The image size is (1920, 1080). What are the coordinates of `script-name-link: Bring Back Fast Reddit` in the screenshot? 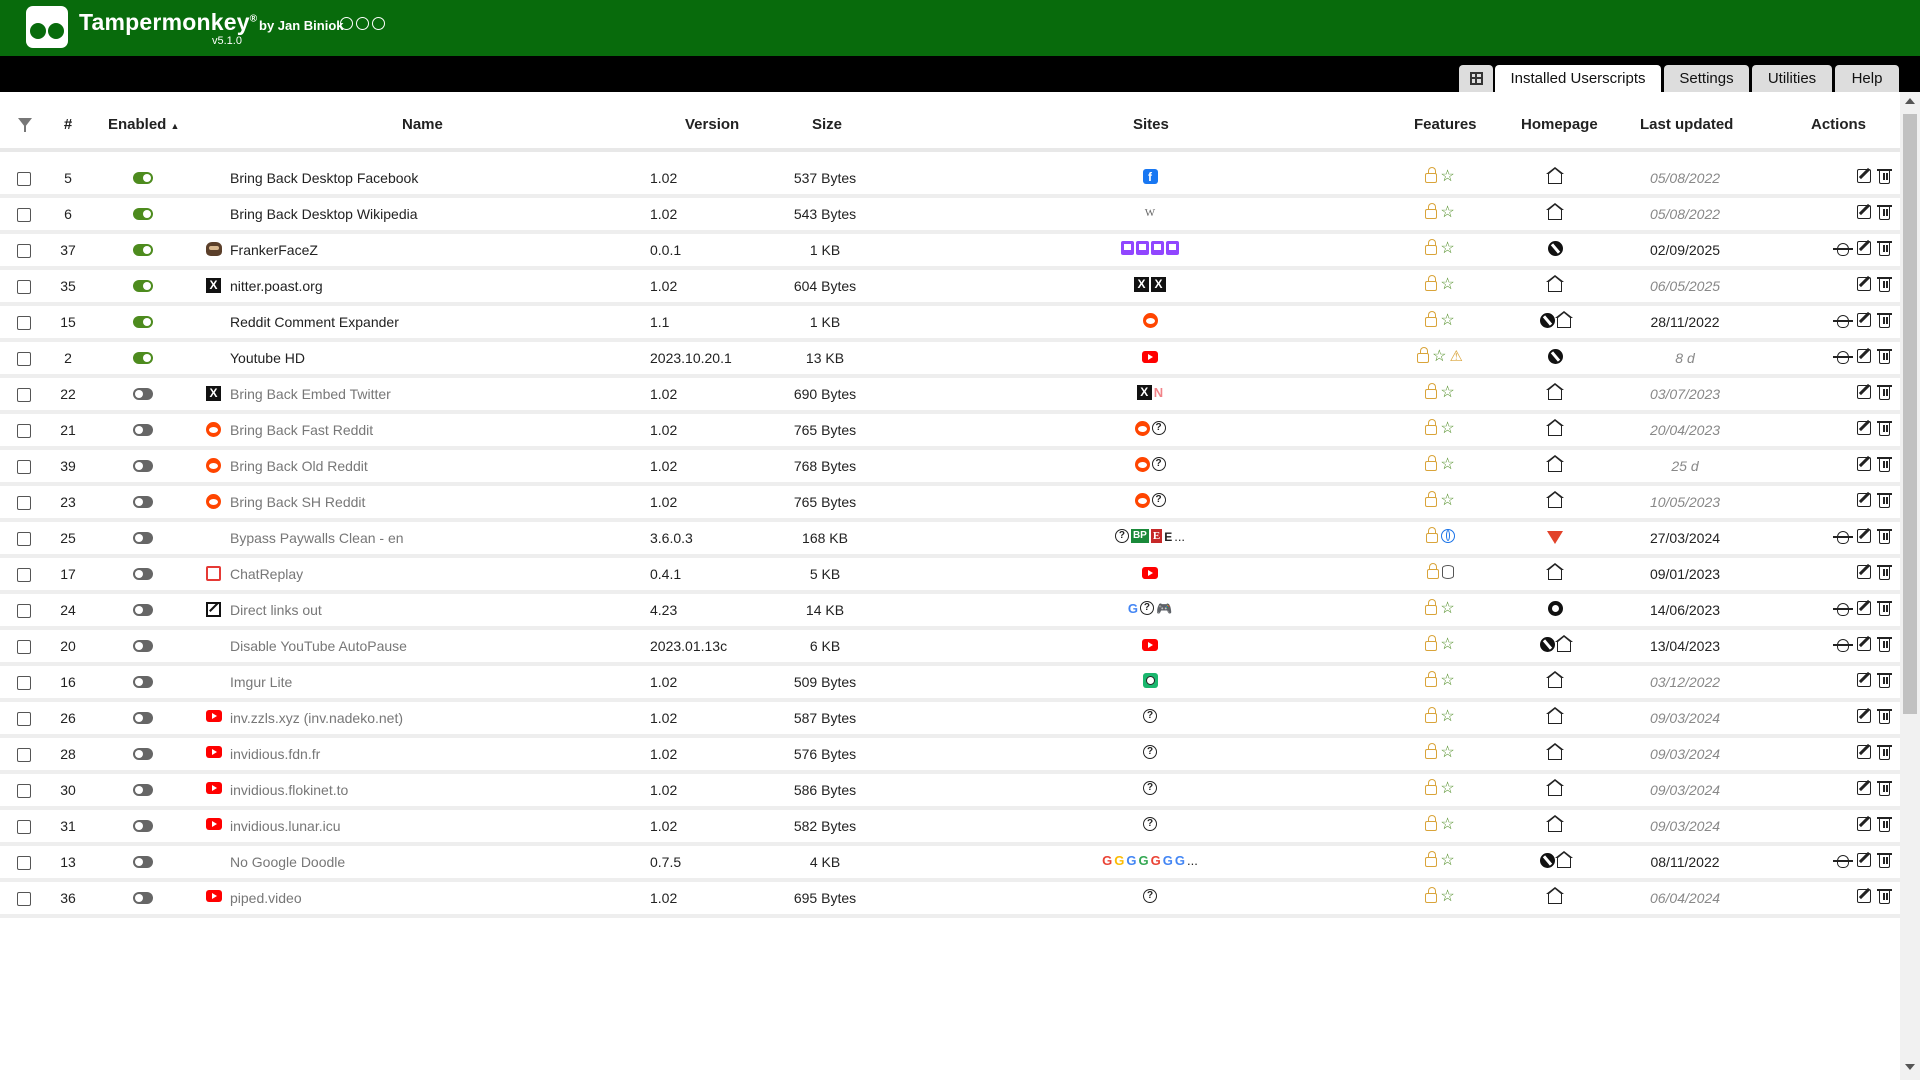 It's located at (301, 430).